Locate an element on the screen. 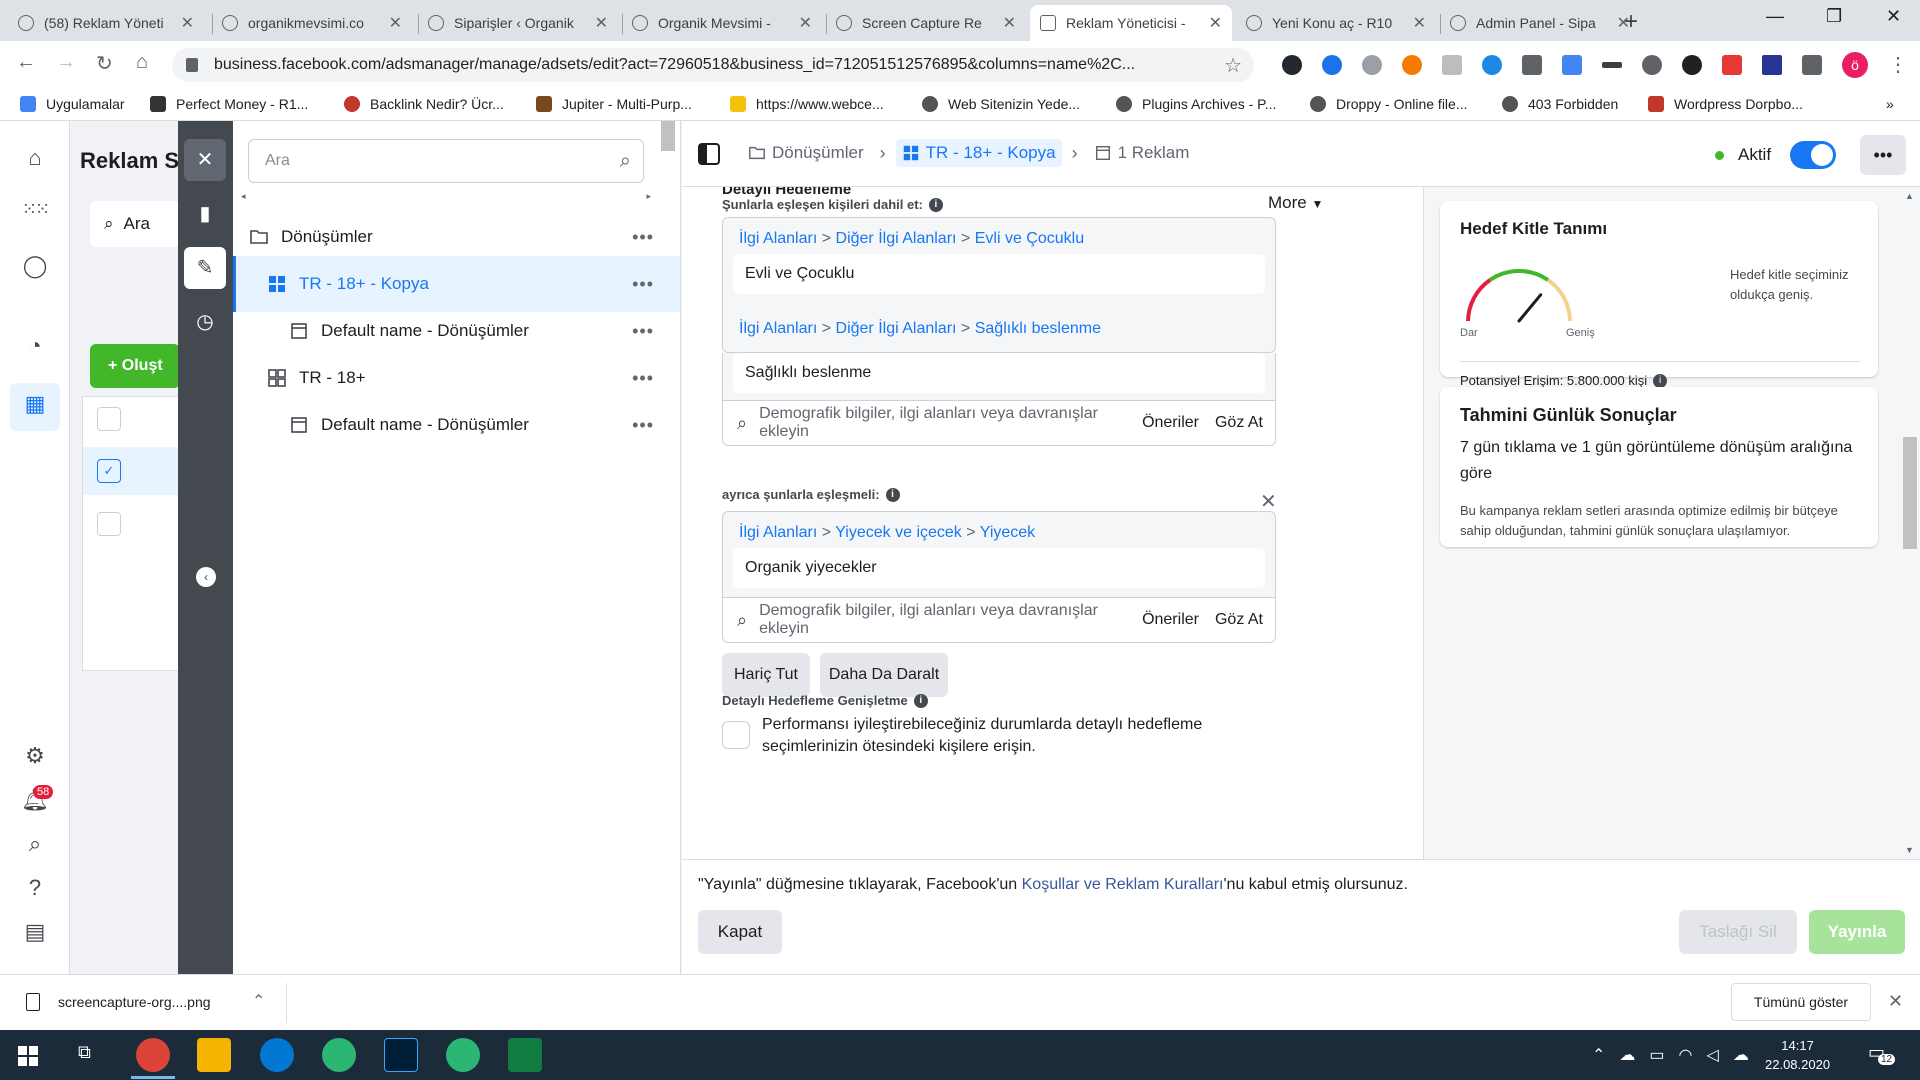  file-explorer-taskbar-icon is located at coordinates (214, 1055).